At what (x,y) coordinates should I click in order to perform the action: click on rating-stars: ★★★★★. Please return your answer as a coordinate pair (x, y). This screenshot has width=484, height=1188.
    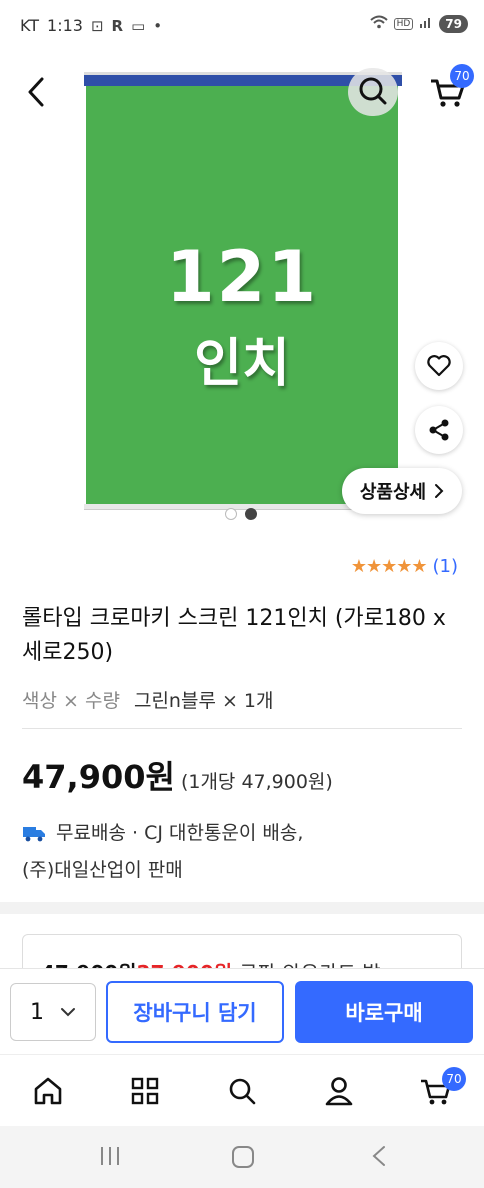
    Looking at the image, I should click on (389, 566).